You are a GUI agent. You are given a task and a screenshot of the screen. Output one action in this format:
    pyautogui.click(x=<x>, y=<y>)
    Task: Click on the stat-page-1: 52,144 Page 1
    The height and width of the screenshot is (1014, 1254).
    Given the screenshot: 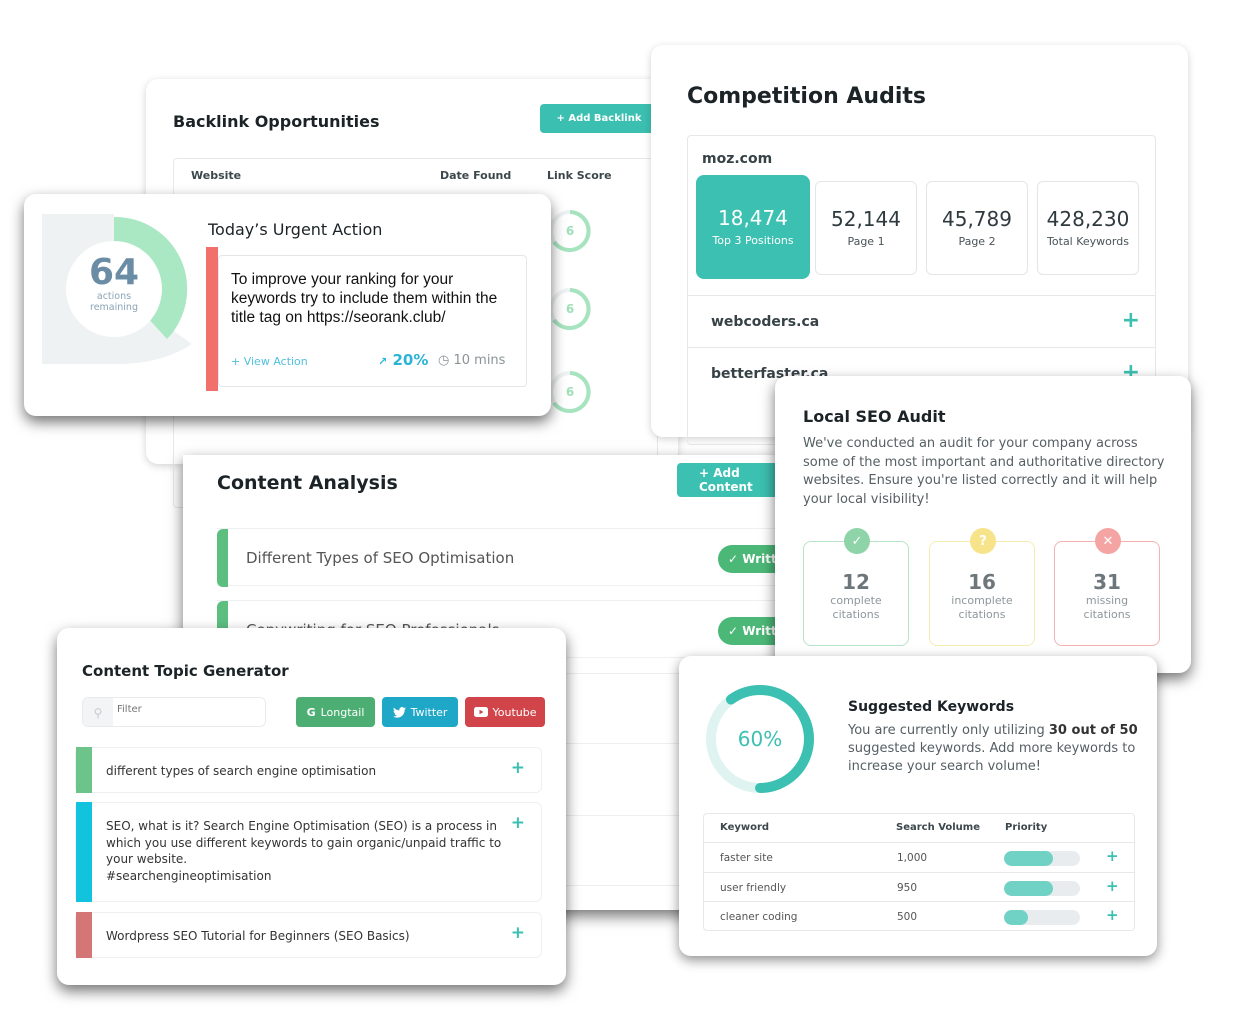 What is the action you would take?
    pyautogui.click(x=866, y=228)
    